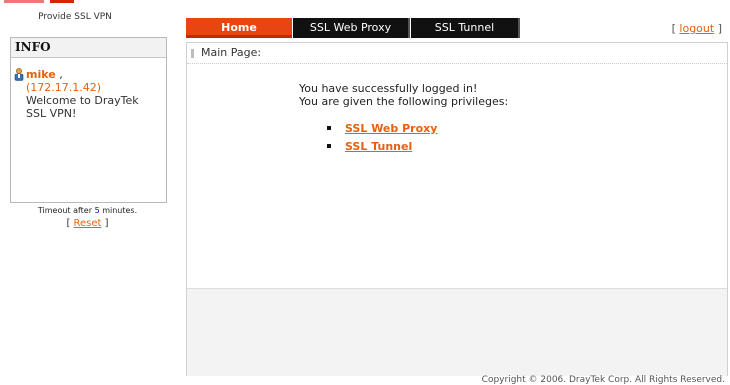 The height and width of the screenshot is (385, 730). Describe the element at coordinates (41, 74) in the screenshot. I see `username: mike` at that location.